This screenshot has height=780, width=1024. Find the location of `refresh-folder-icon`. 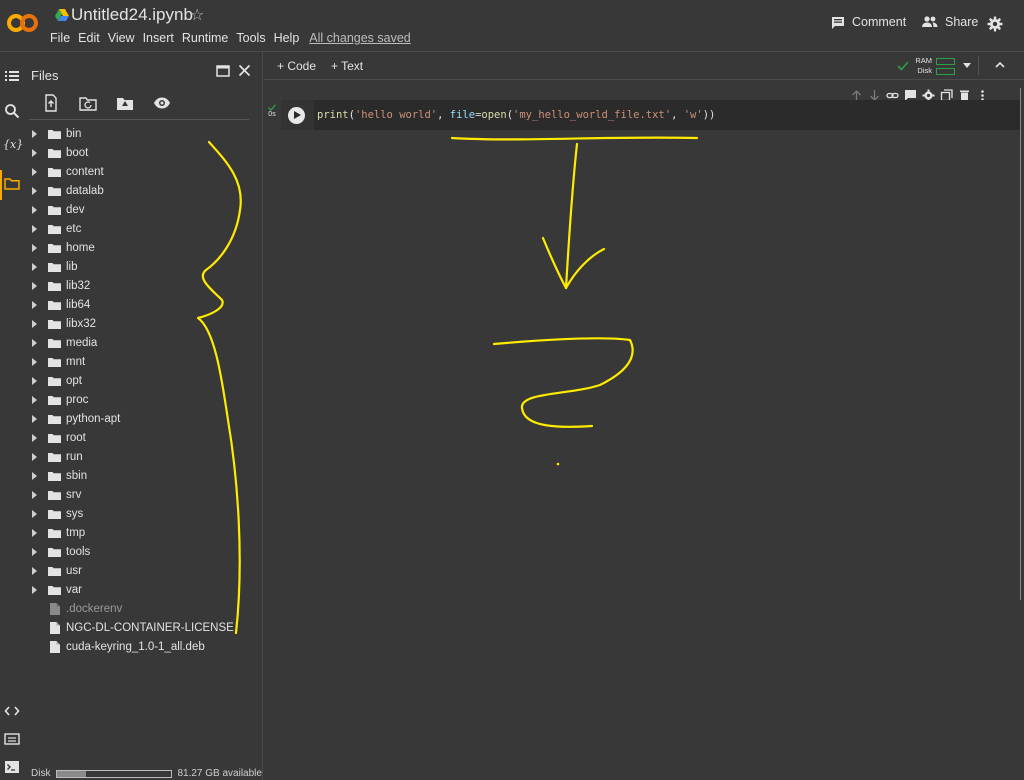

refresh-folder-icon is located at coordinates (88, 103).